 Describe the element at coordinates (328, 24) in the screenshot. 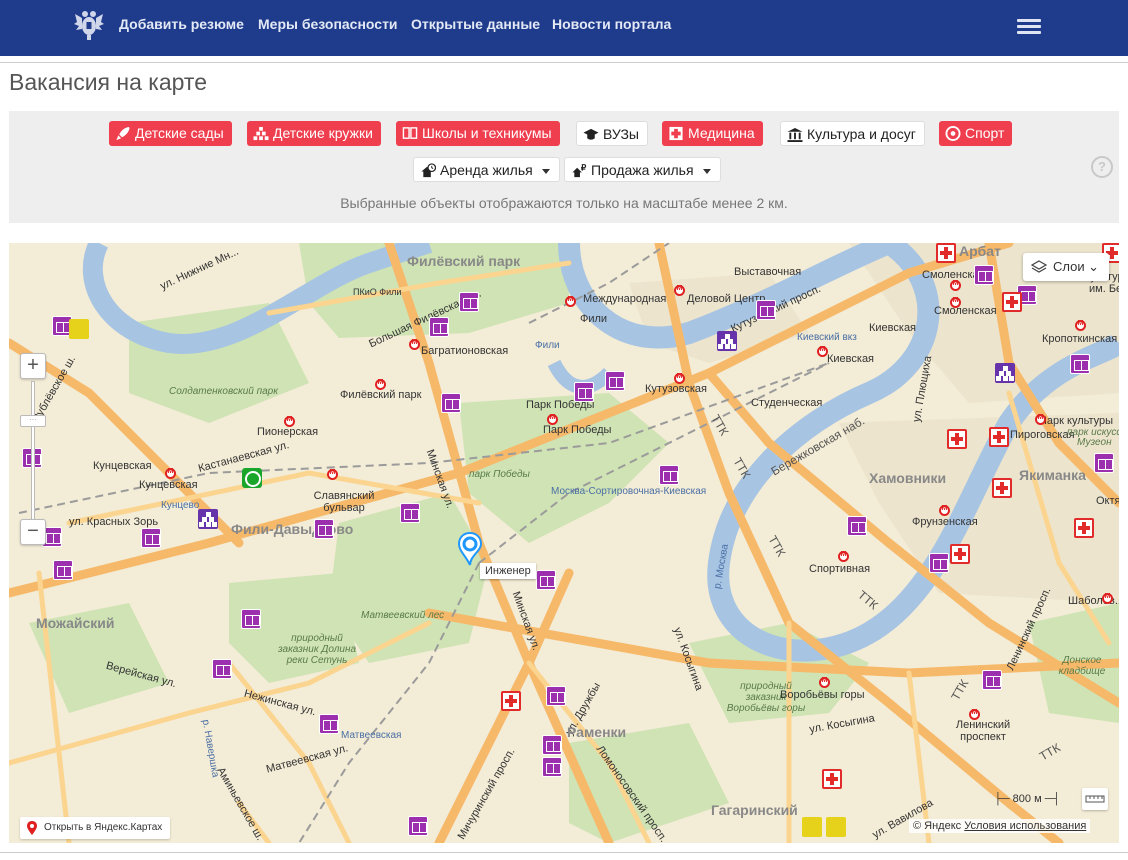

I see `nav-safety-measures: Меры безопасности` at that location.